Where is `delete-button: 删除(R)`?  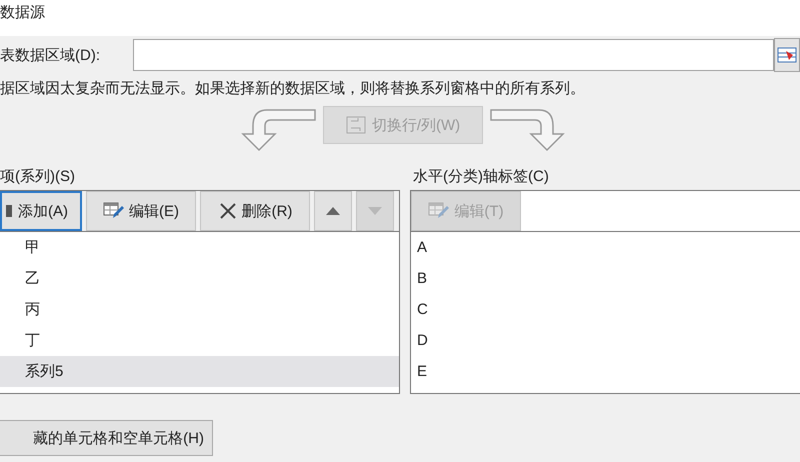 delete-button: 删除(R) is located at coordinates (255, 211).